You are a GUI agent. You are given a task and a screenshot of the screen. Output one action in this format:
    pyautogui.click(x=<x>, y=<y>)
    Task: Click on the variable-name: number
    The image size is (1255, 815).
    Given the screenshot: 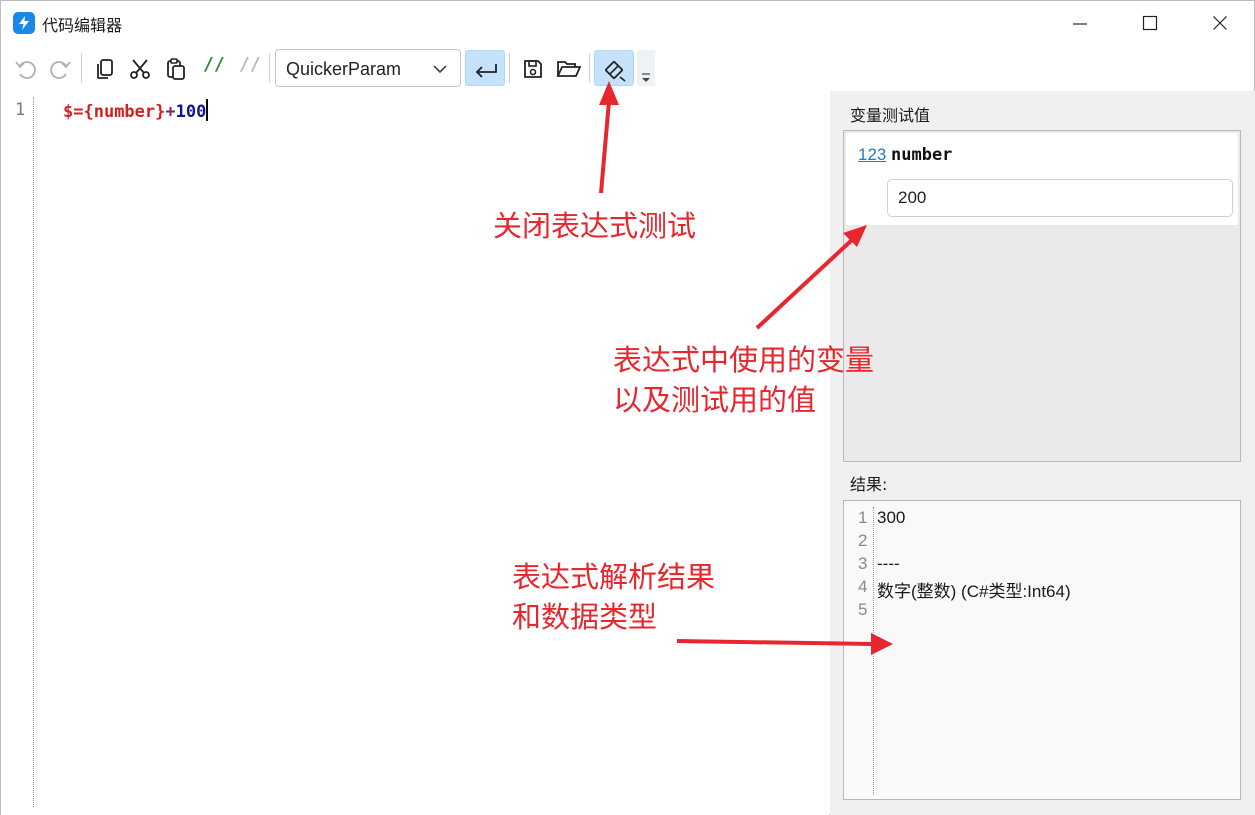 What is the action you would take?
    pyautogui.click(x=922, y=155)
    